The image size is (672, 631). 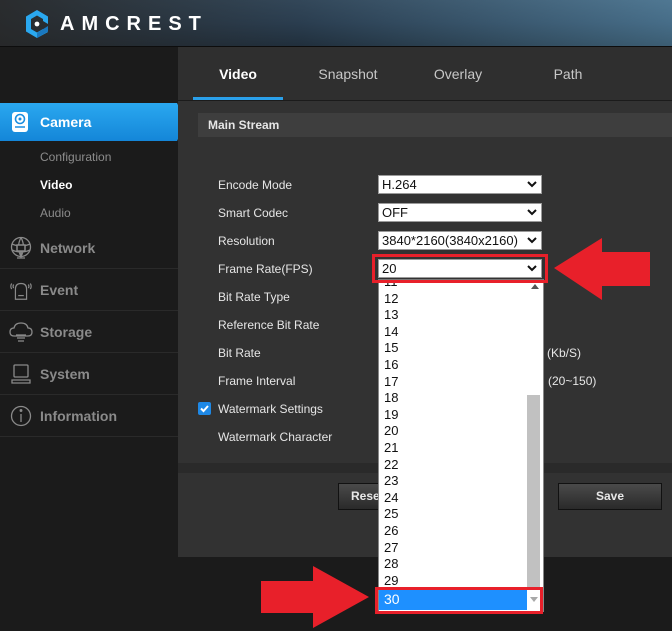 What do you see at coordinates (20, 122) in the screenshot?
I see `camera-icon` at bounding box center [20, 122].